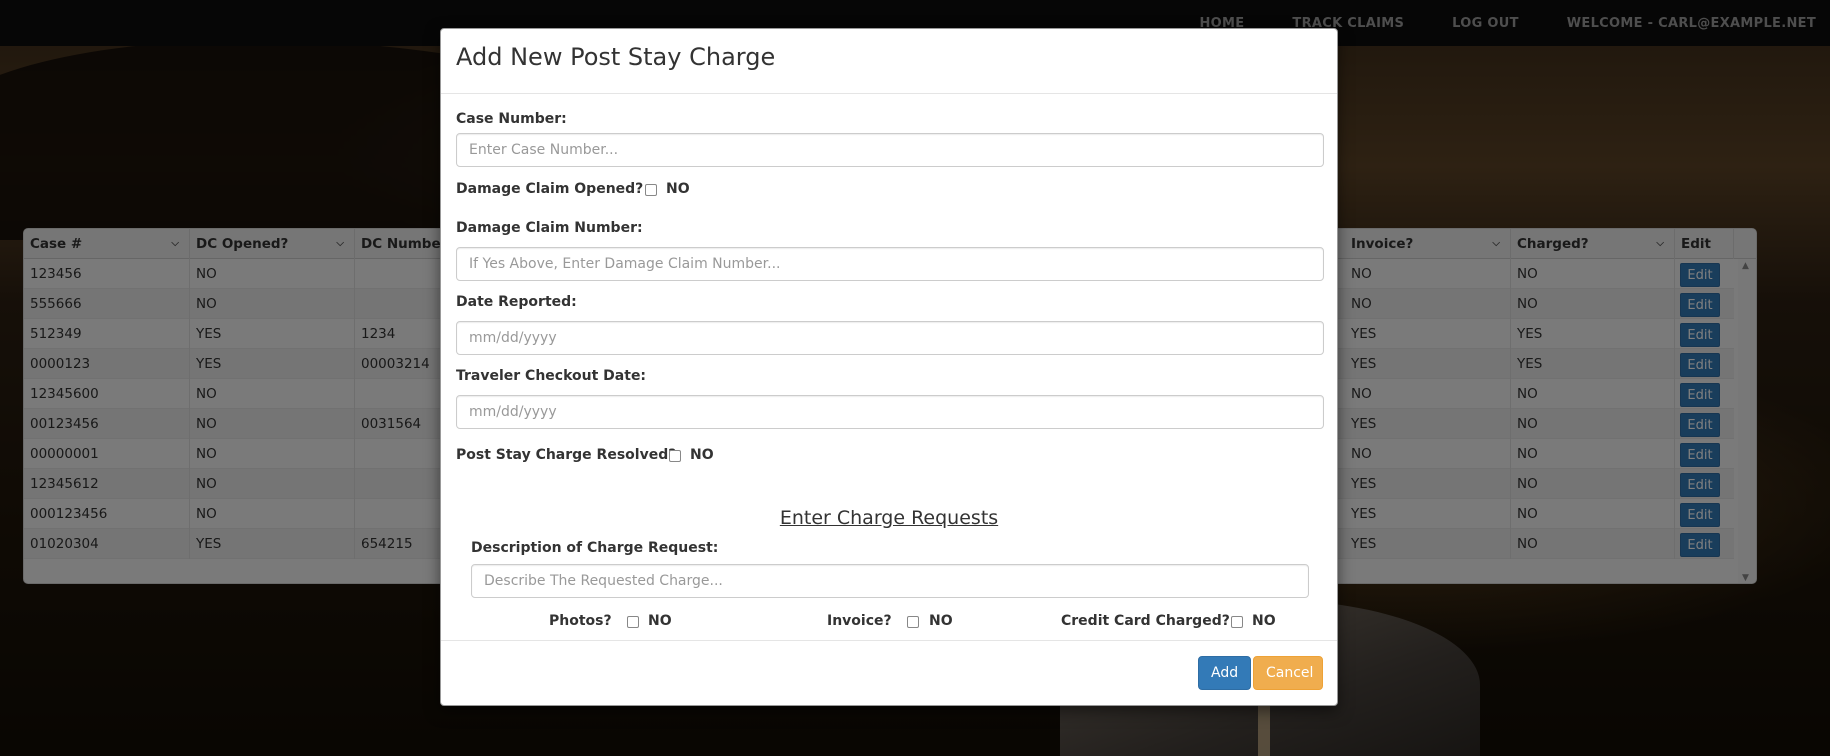  Describe the element at coordinates (1145, 621) in the screenshot. I see `cc-charged-label: Credit Card Charged?` at that location.